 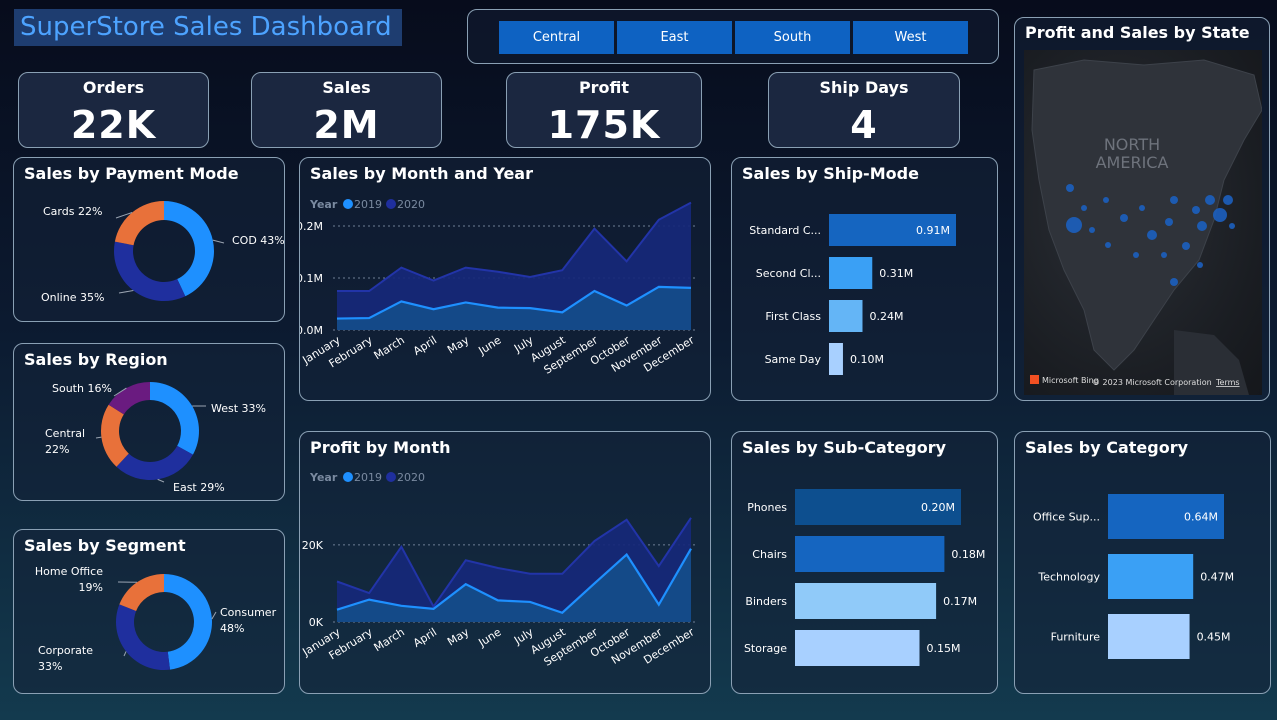 What do you see at coordinates (1217, 577) in the screenshot?
I see `data-label: 0.47M` at bounding box center [1217, 577].